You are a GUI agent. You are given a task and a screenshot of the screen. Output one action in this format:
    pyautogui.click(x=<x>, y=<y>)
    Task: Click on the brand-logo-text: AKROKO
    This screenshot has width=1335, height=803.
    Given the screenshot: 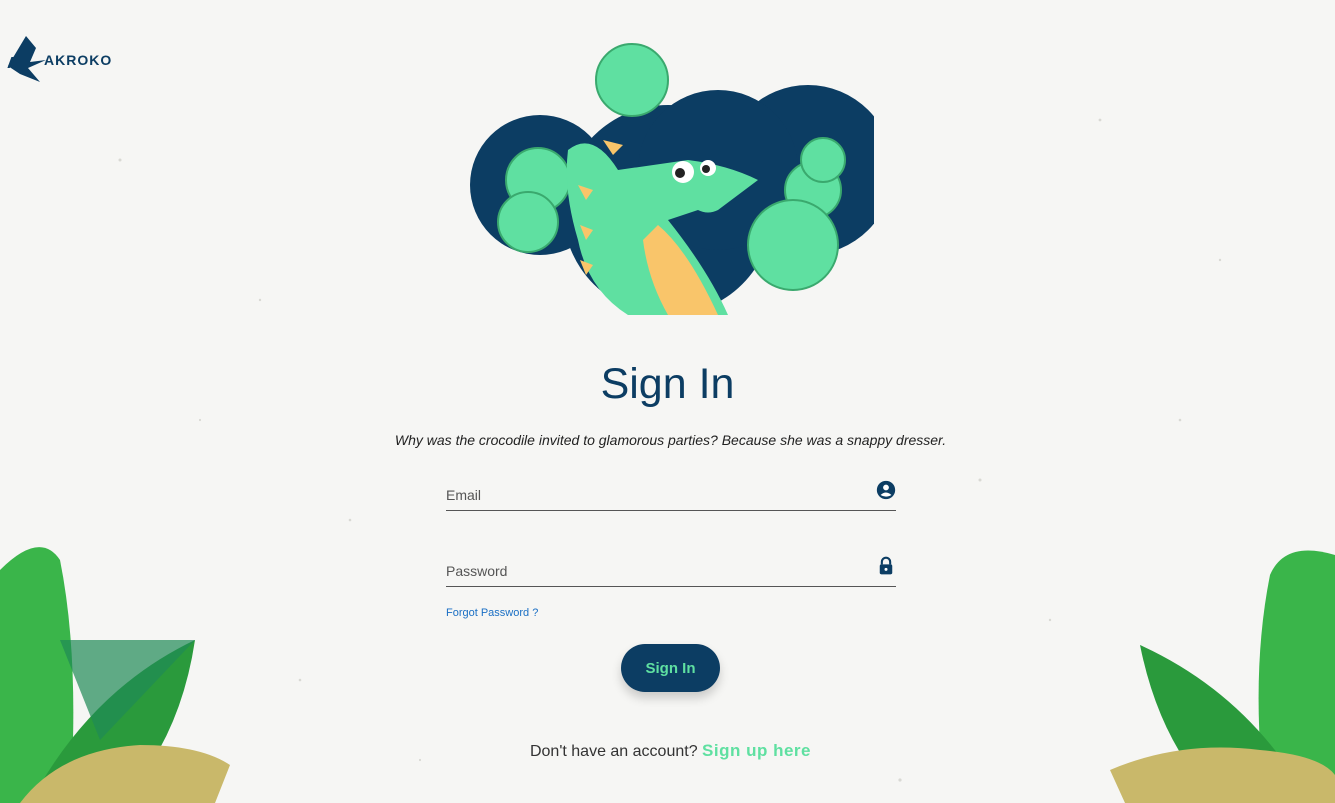 What is the action you would take?
    pyautogui.click(x=78, y=60)
    